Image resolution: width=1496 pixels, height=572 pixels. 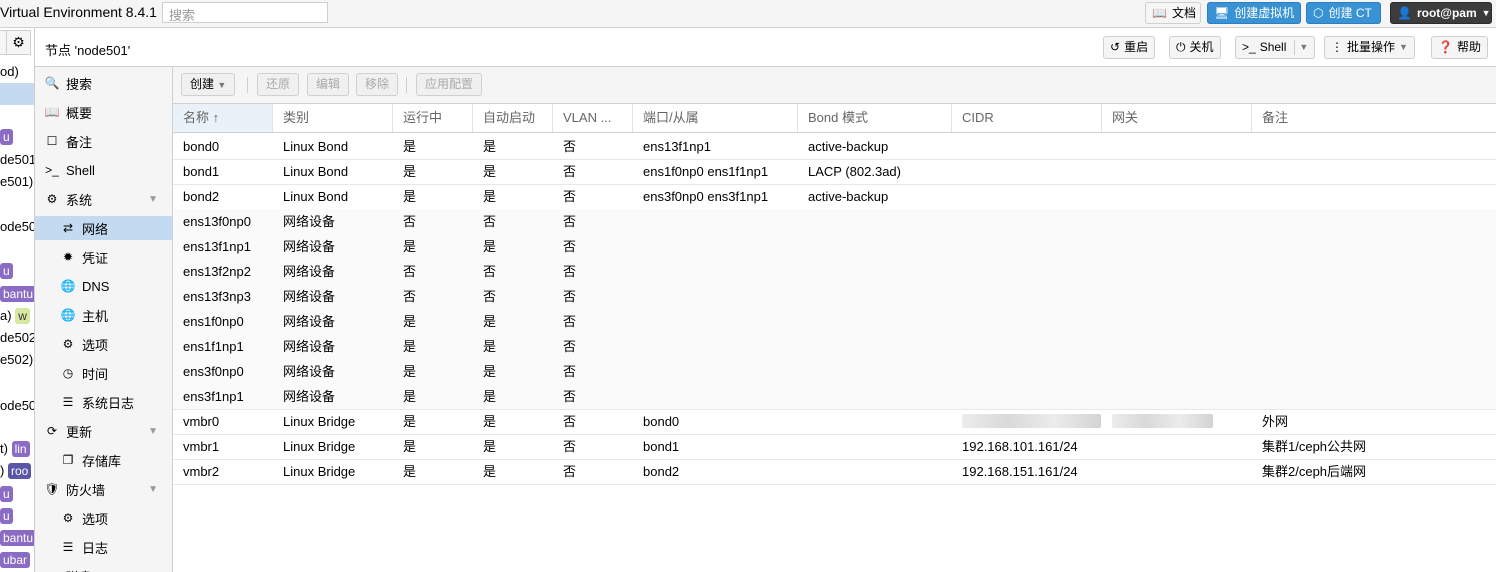 What do you see at coordinates (217, 221) in the screenshot?
I see `cell-name: ens13f0np0` at bounding box center [217, 221].